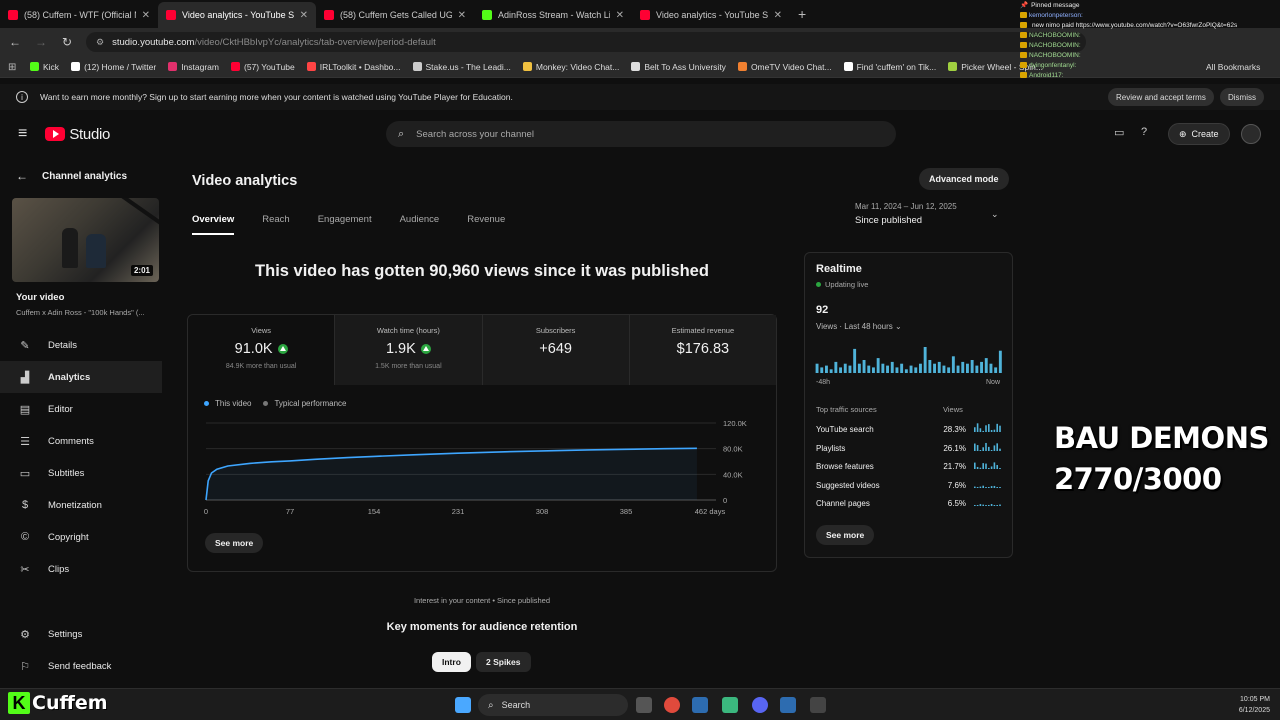 This screenshot has width=1280, height=720. Describe the element at coordinates (200, 66) in the screenshot. I see `bookmark-label: Instagram` at that location.